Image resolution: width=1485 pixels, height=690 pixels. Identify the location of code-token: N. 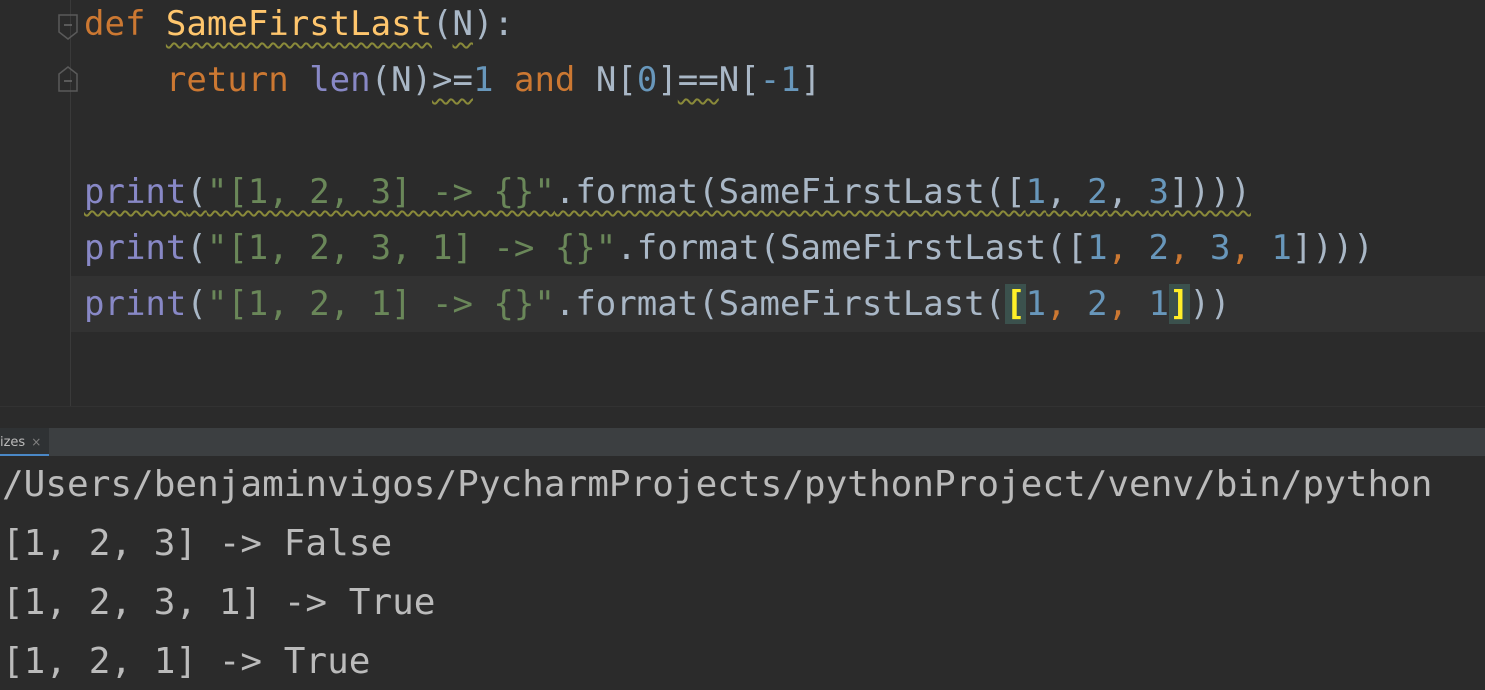
(462, 24).